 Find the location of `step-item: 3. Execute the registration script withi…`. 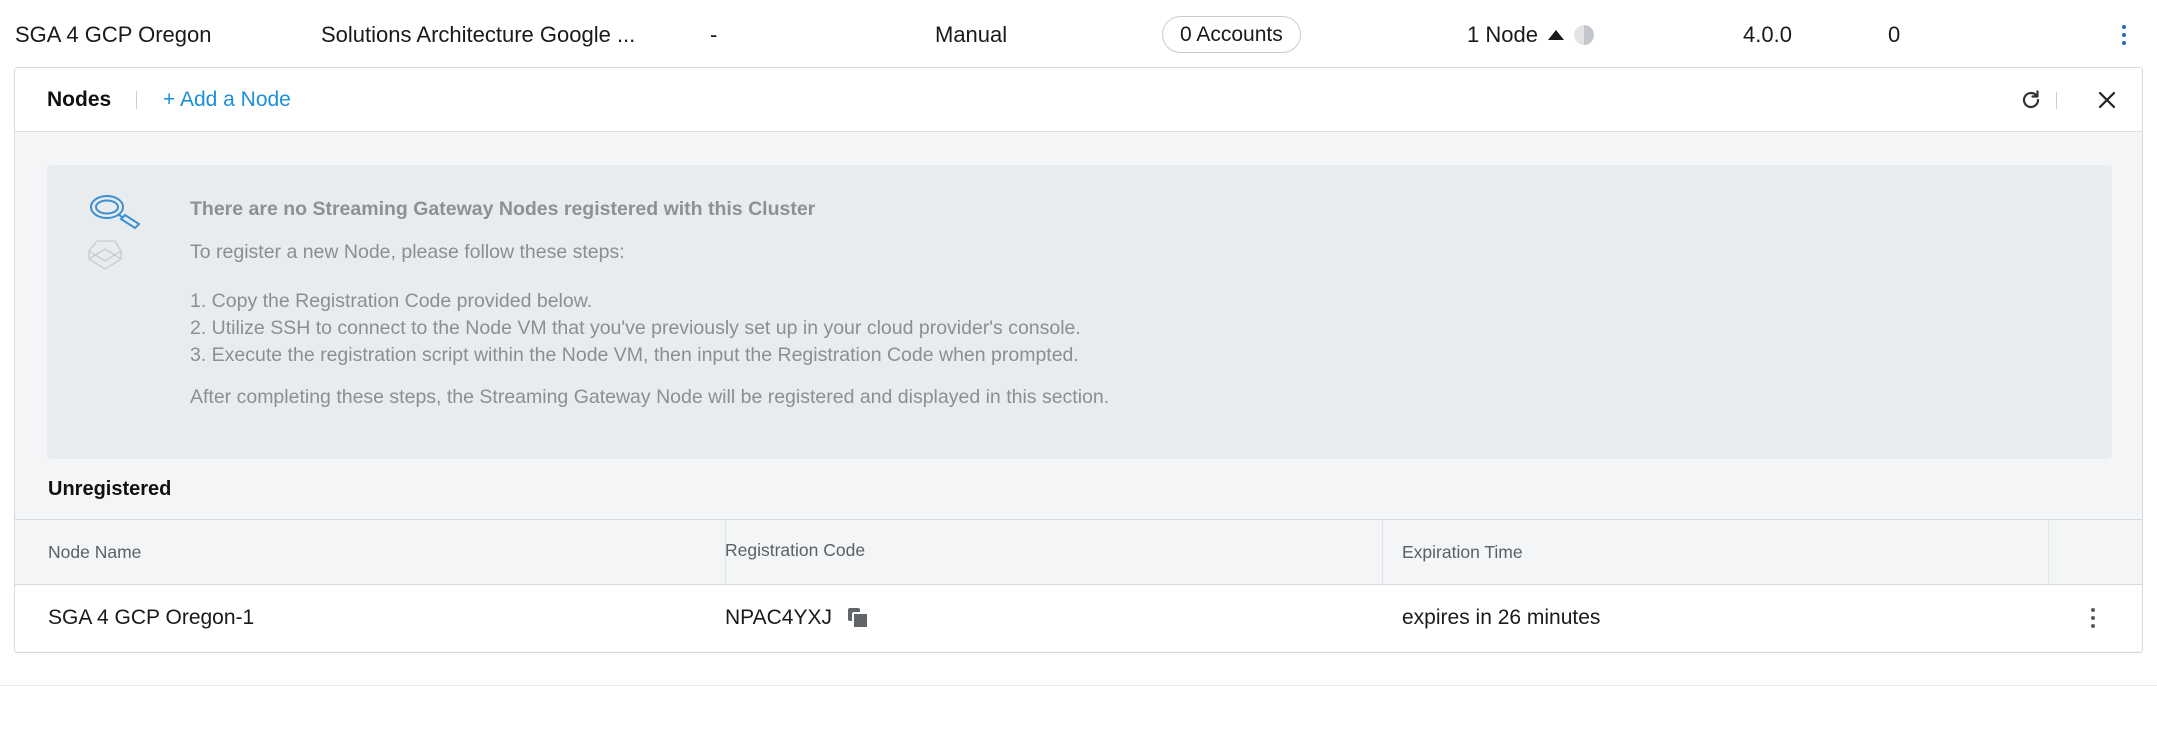

step-item: 3. Execute the registration script withi… is located at coordinates (634, 355).